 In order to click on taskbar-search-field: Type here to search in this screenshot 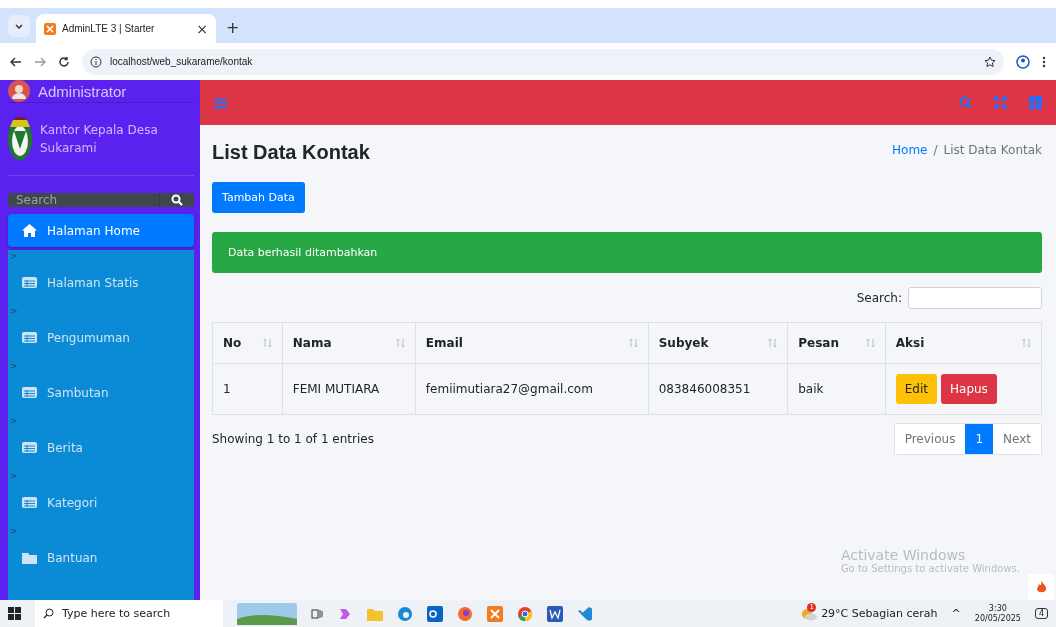, I will do `click(129, 613)`.